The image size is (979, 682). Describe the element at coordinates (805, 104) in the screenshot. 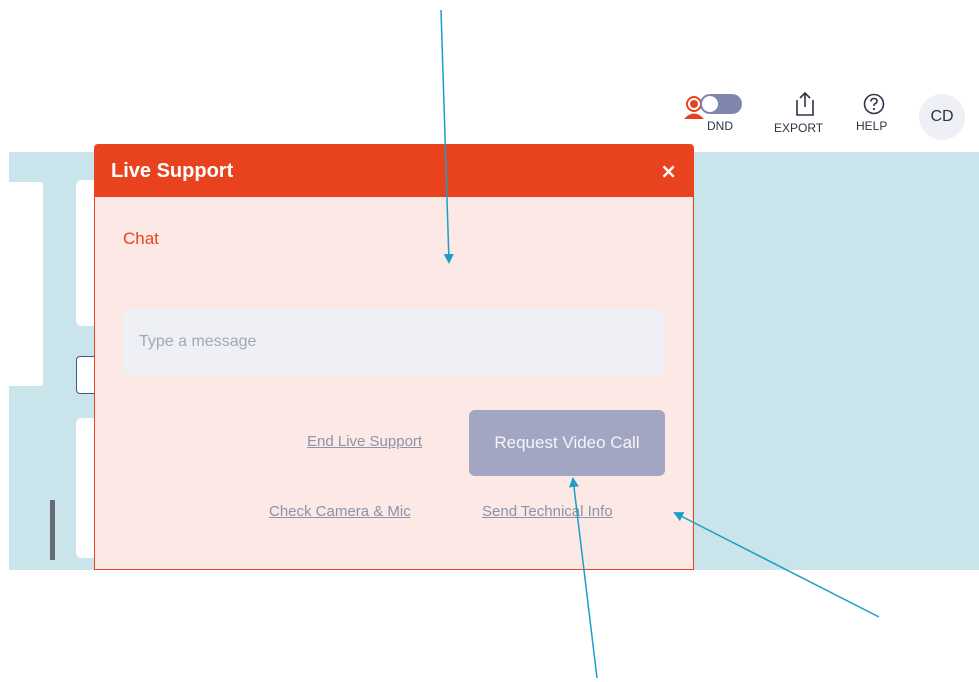

I see `export-icon` at that location.